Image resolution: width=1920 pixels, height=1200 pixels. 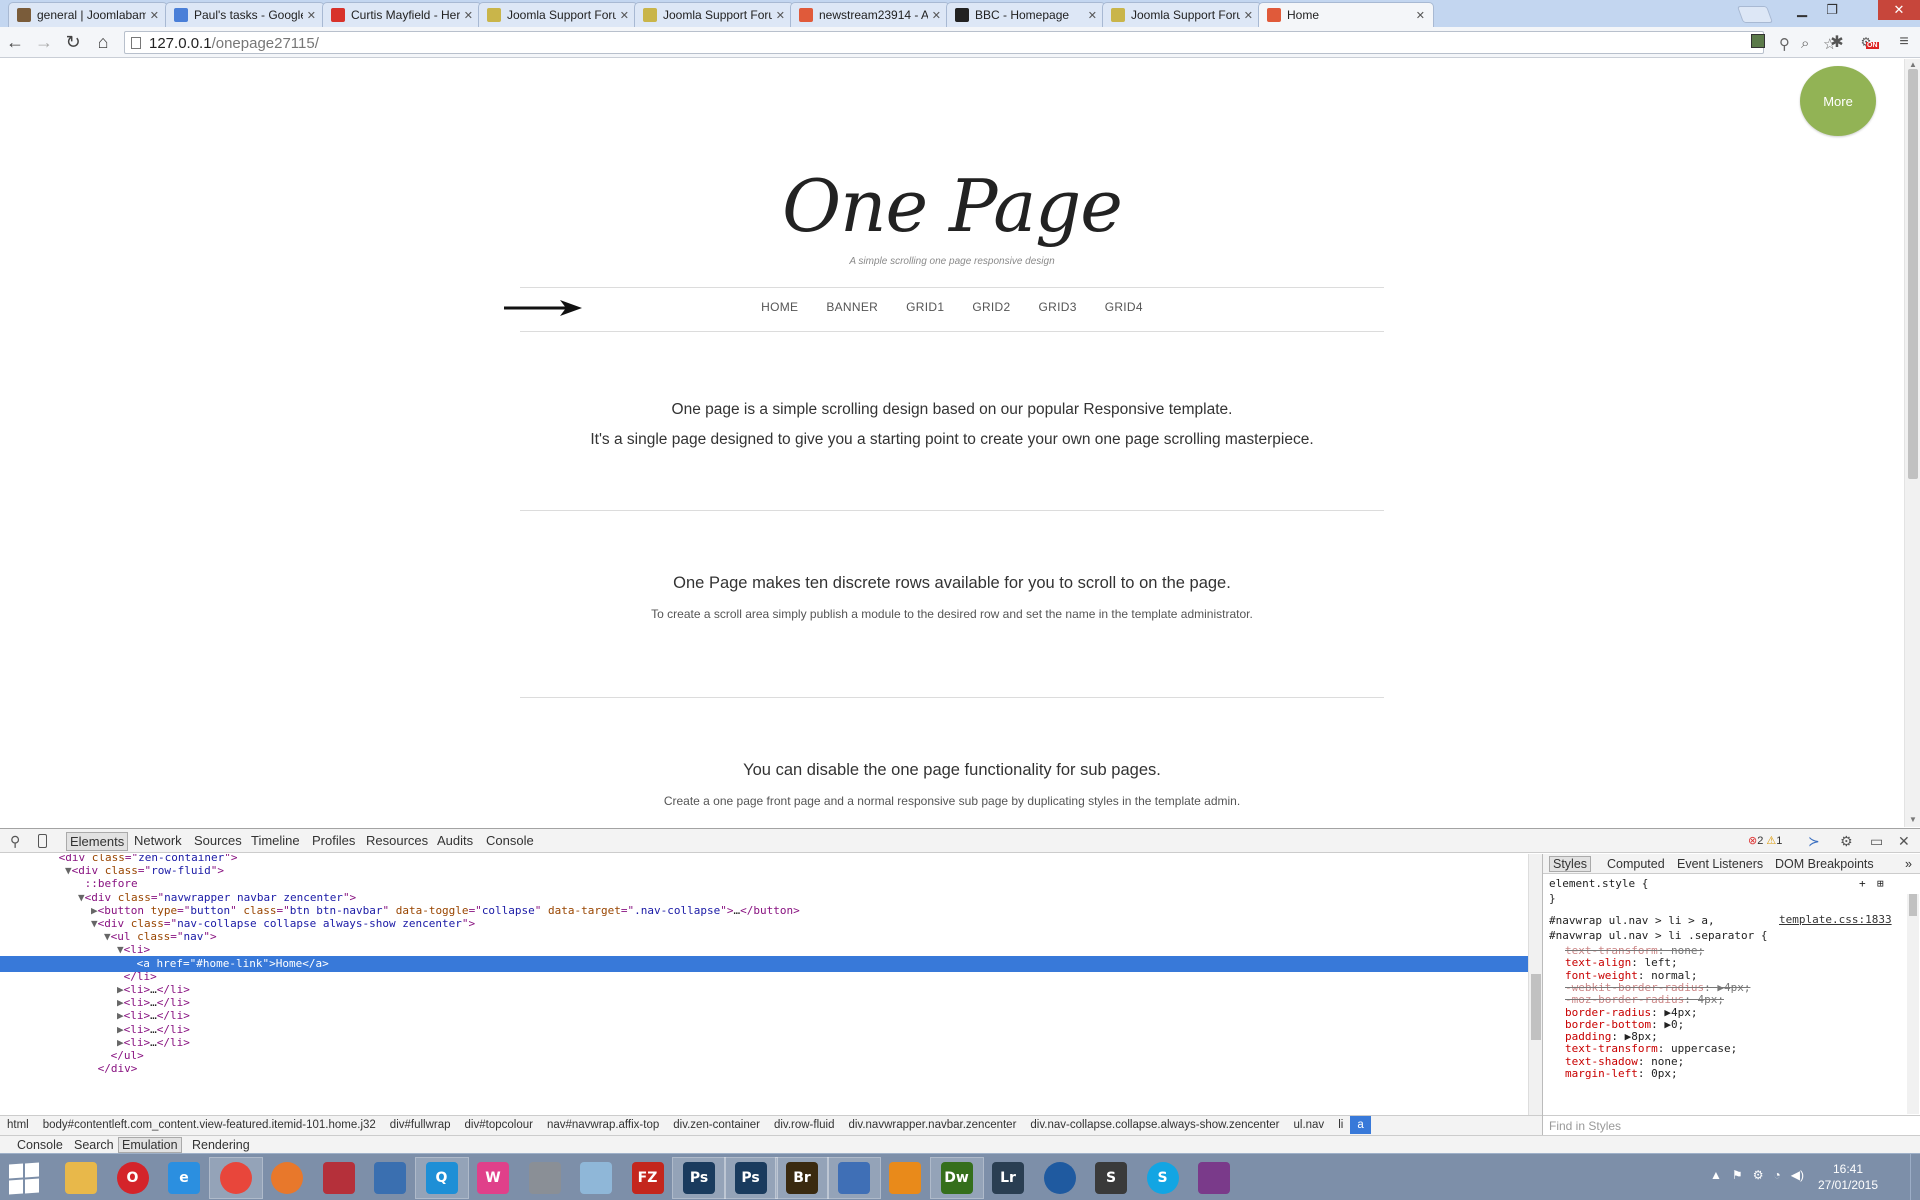 I want to click on menu-icon: ≡, so click(x=1904, y=42).